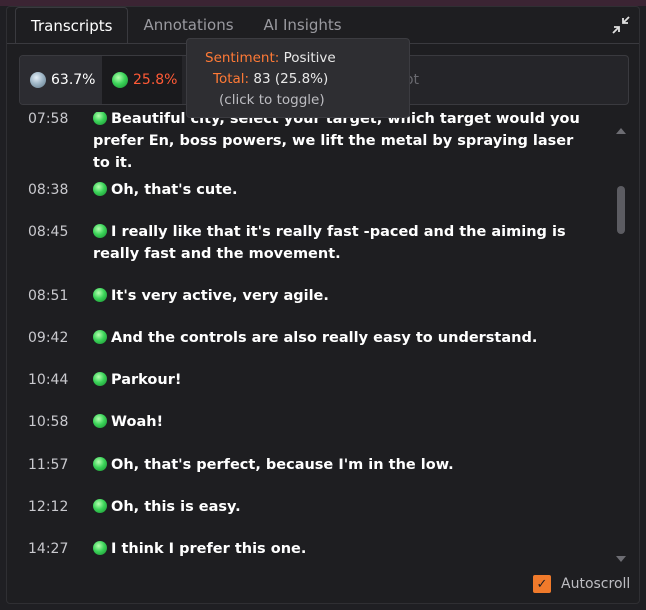 This screenshot has width=646, height=610. I want to click on tooltip-sentiment-value: Positive, so click(309, 58).